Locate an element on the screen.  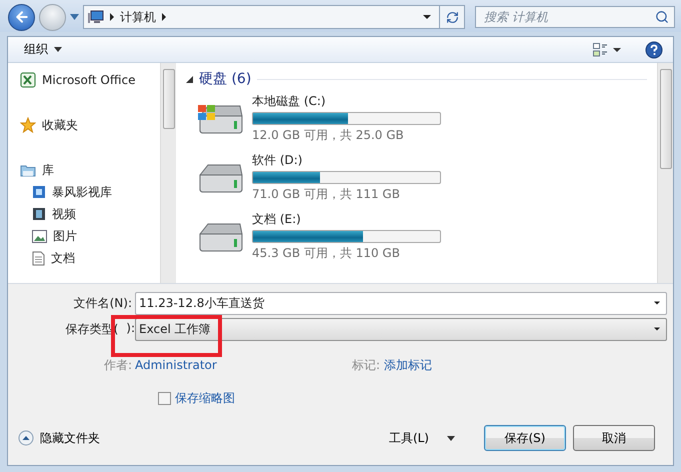
drive-space: 12.0 GB 可用，共 25.0 GB is located at coordinates (328, 135).